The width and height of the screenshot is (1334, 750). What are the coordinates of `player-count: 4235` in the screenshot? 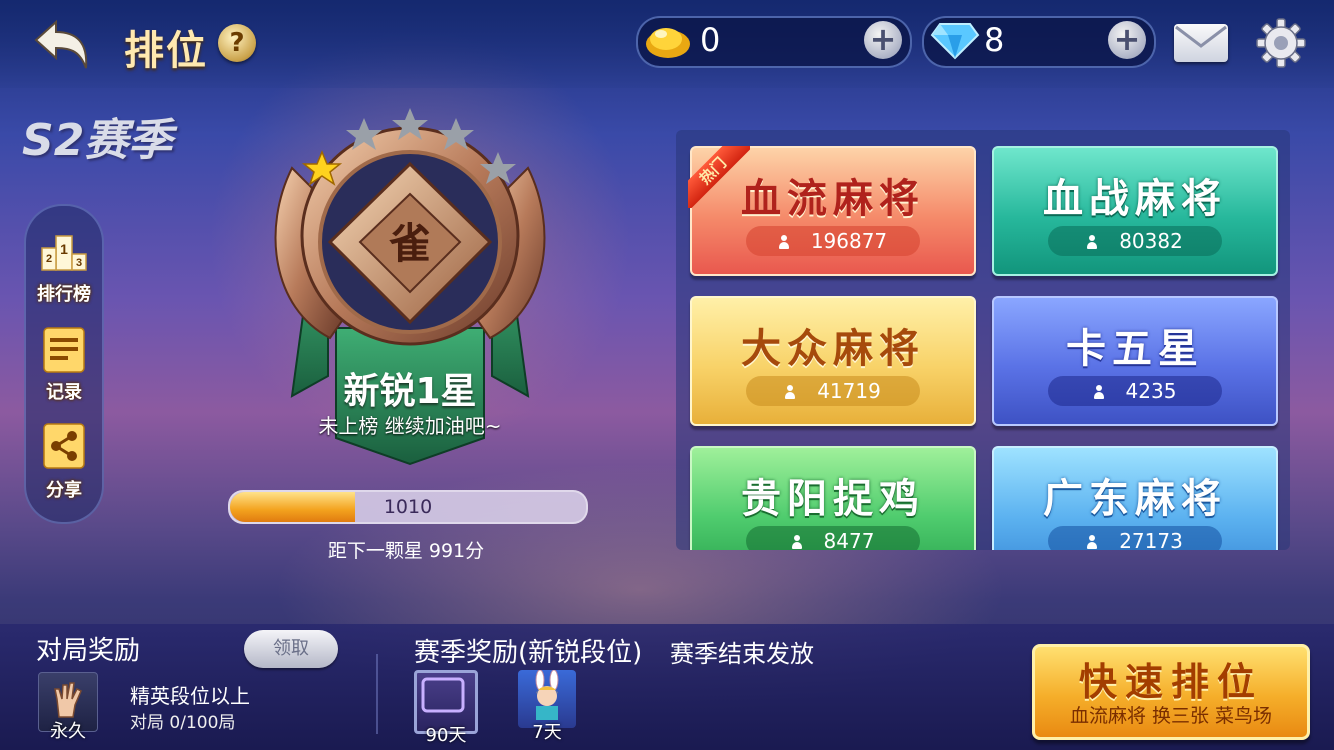 It's located at (1135, 391).